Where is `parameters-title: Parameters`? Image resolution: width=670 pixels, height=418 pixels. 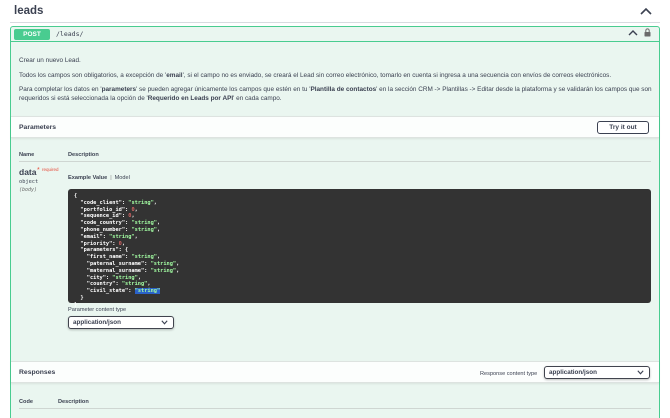
parameters-title: Parameters is located at coordinates (38, 127).